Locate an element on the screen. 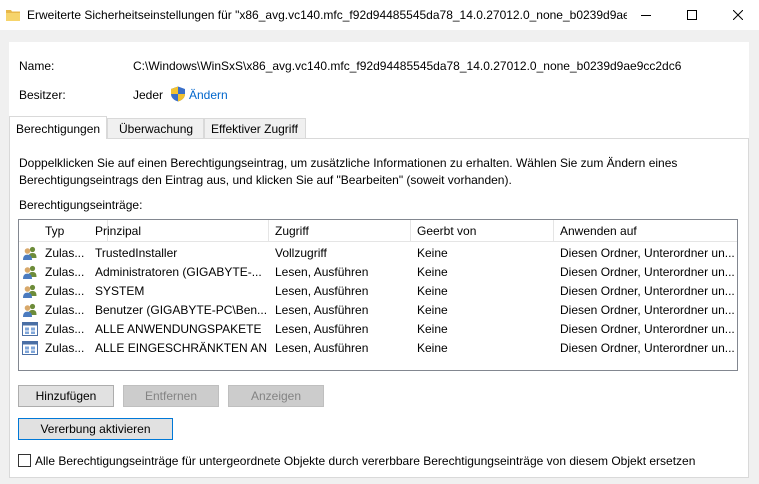  add-button: Hinzufügen is located at coordinates (66, 396).